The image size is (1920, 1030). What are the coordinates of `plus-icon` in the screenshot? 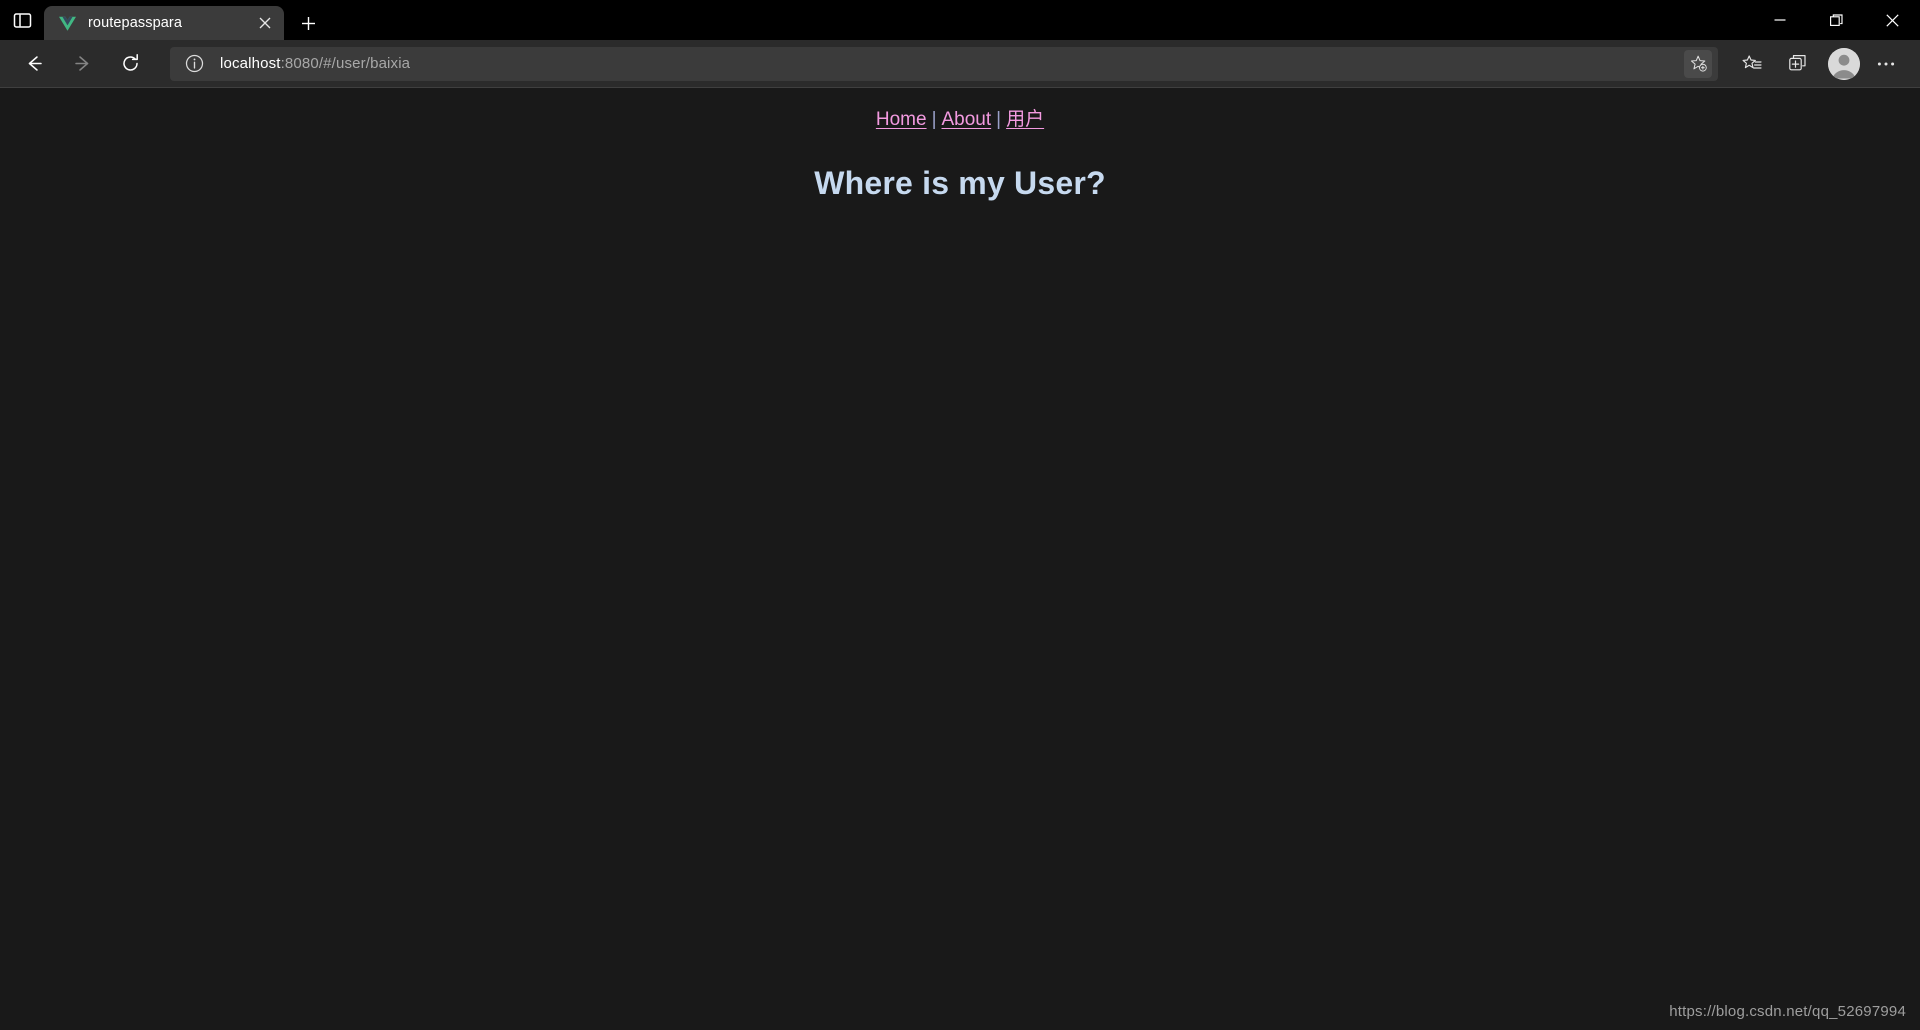 It's located at (308, 23).